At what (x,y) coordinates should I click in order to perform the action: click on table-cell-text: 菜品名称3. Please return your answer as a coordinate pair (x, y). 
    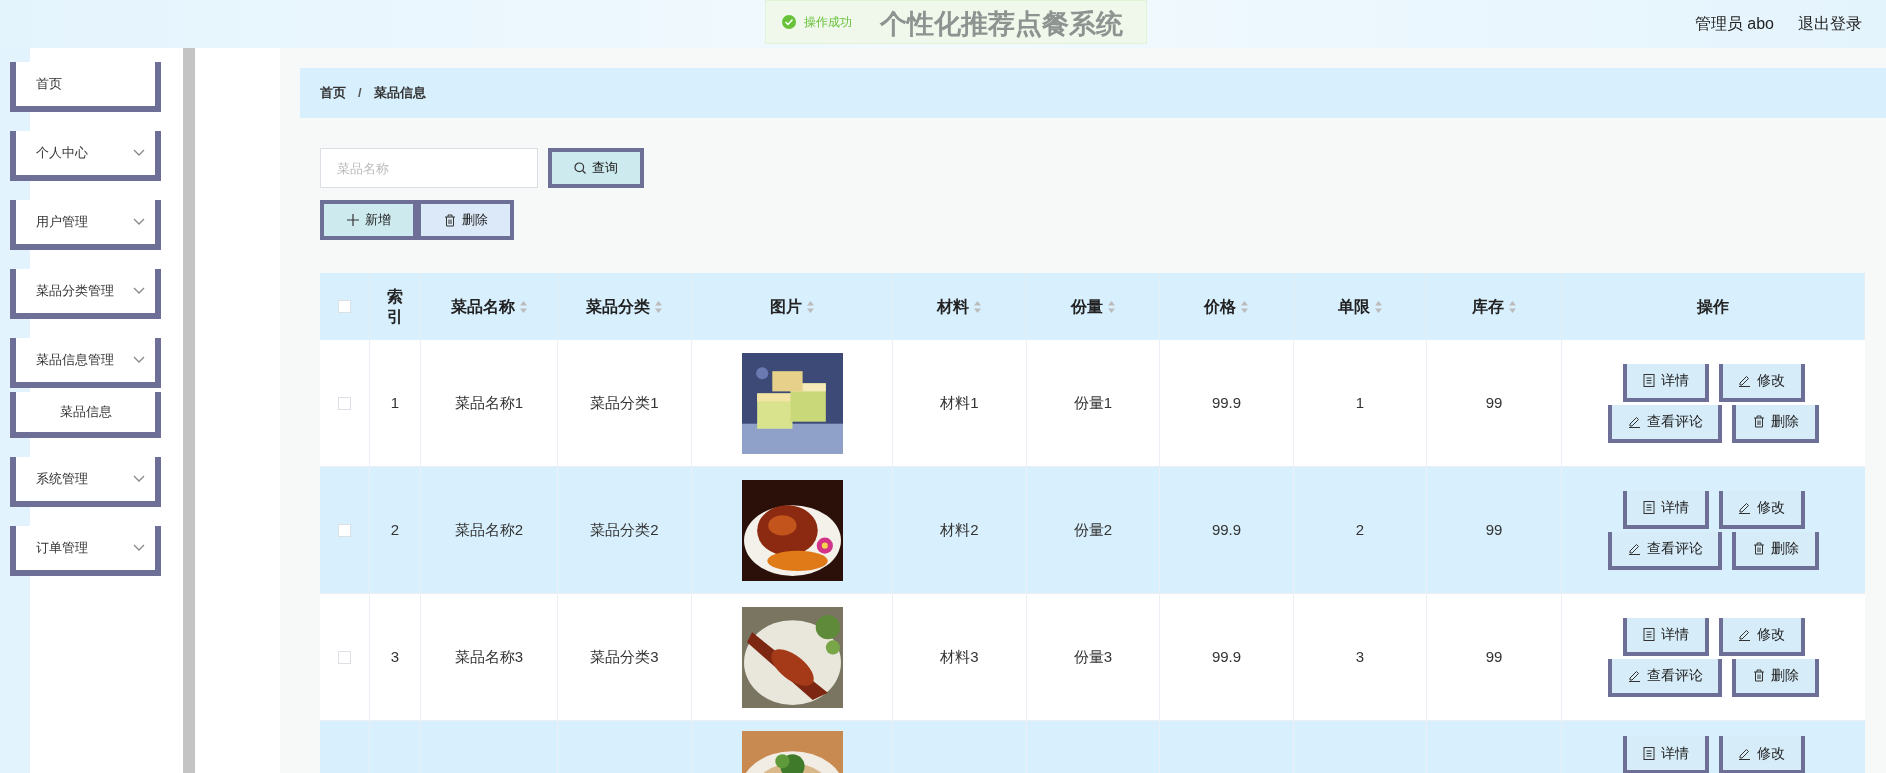
    Looking at the image, I should click on (489, 656).